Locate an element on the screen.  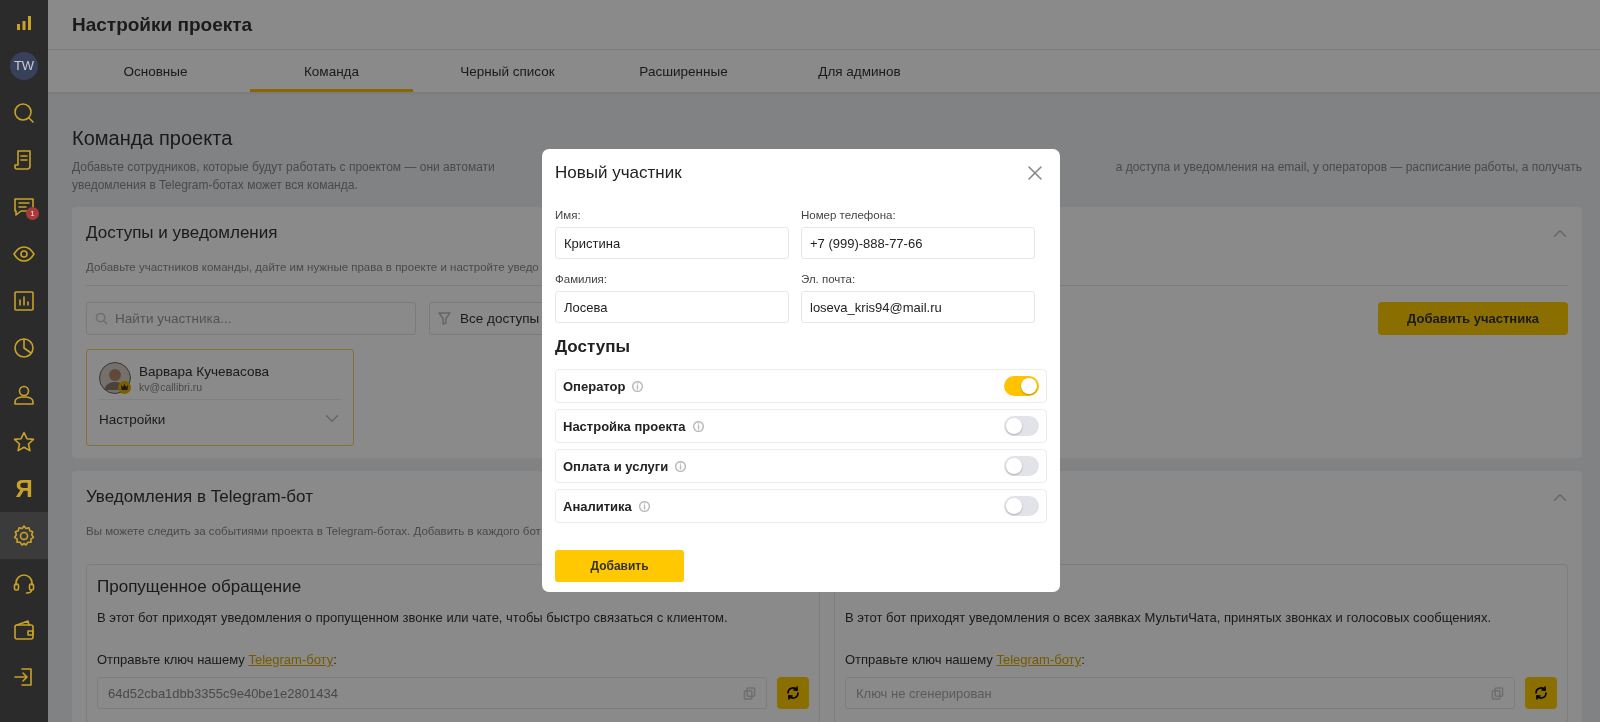
permission-label: Настройка проекта is located at coordinates (624, 426).